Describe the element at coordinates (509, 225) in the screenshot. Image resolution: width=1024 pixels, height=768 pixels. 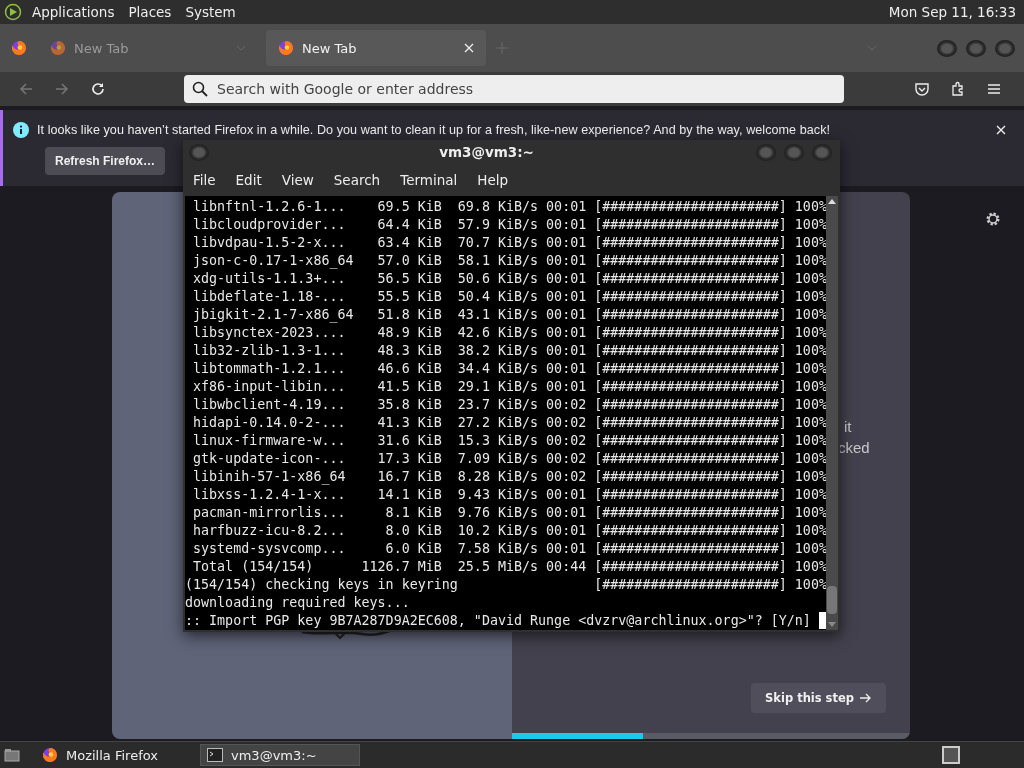
I see `terminal-line: libcloudprovider... 64.4 KiB 57.9 KiB/s 00:01 [######################] 100%` at that location.